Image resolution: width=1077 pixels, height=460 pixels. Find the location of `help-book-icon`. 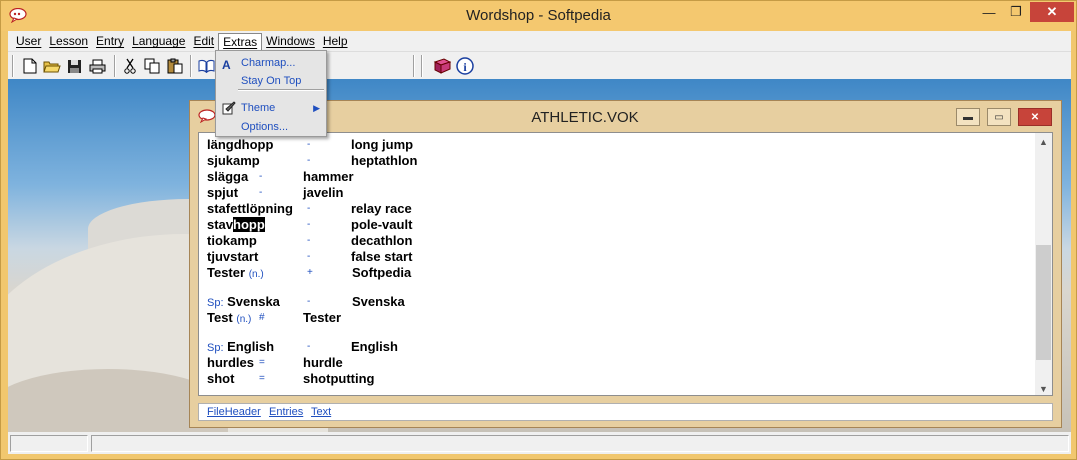

help-book-icon is located at coordinates (442, 66).